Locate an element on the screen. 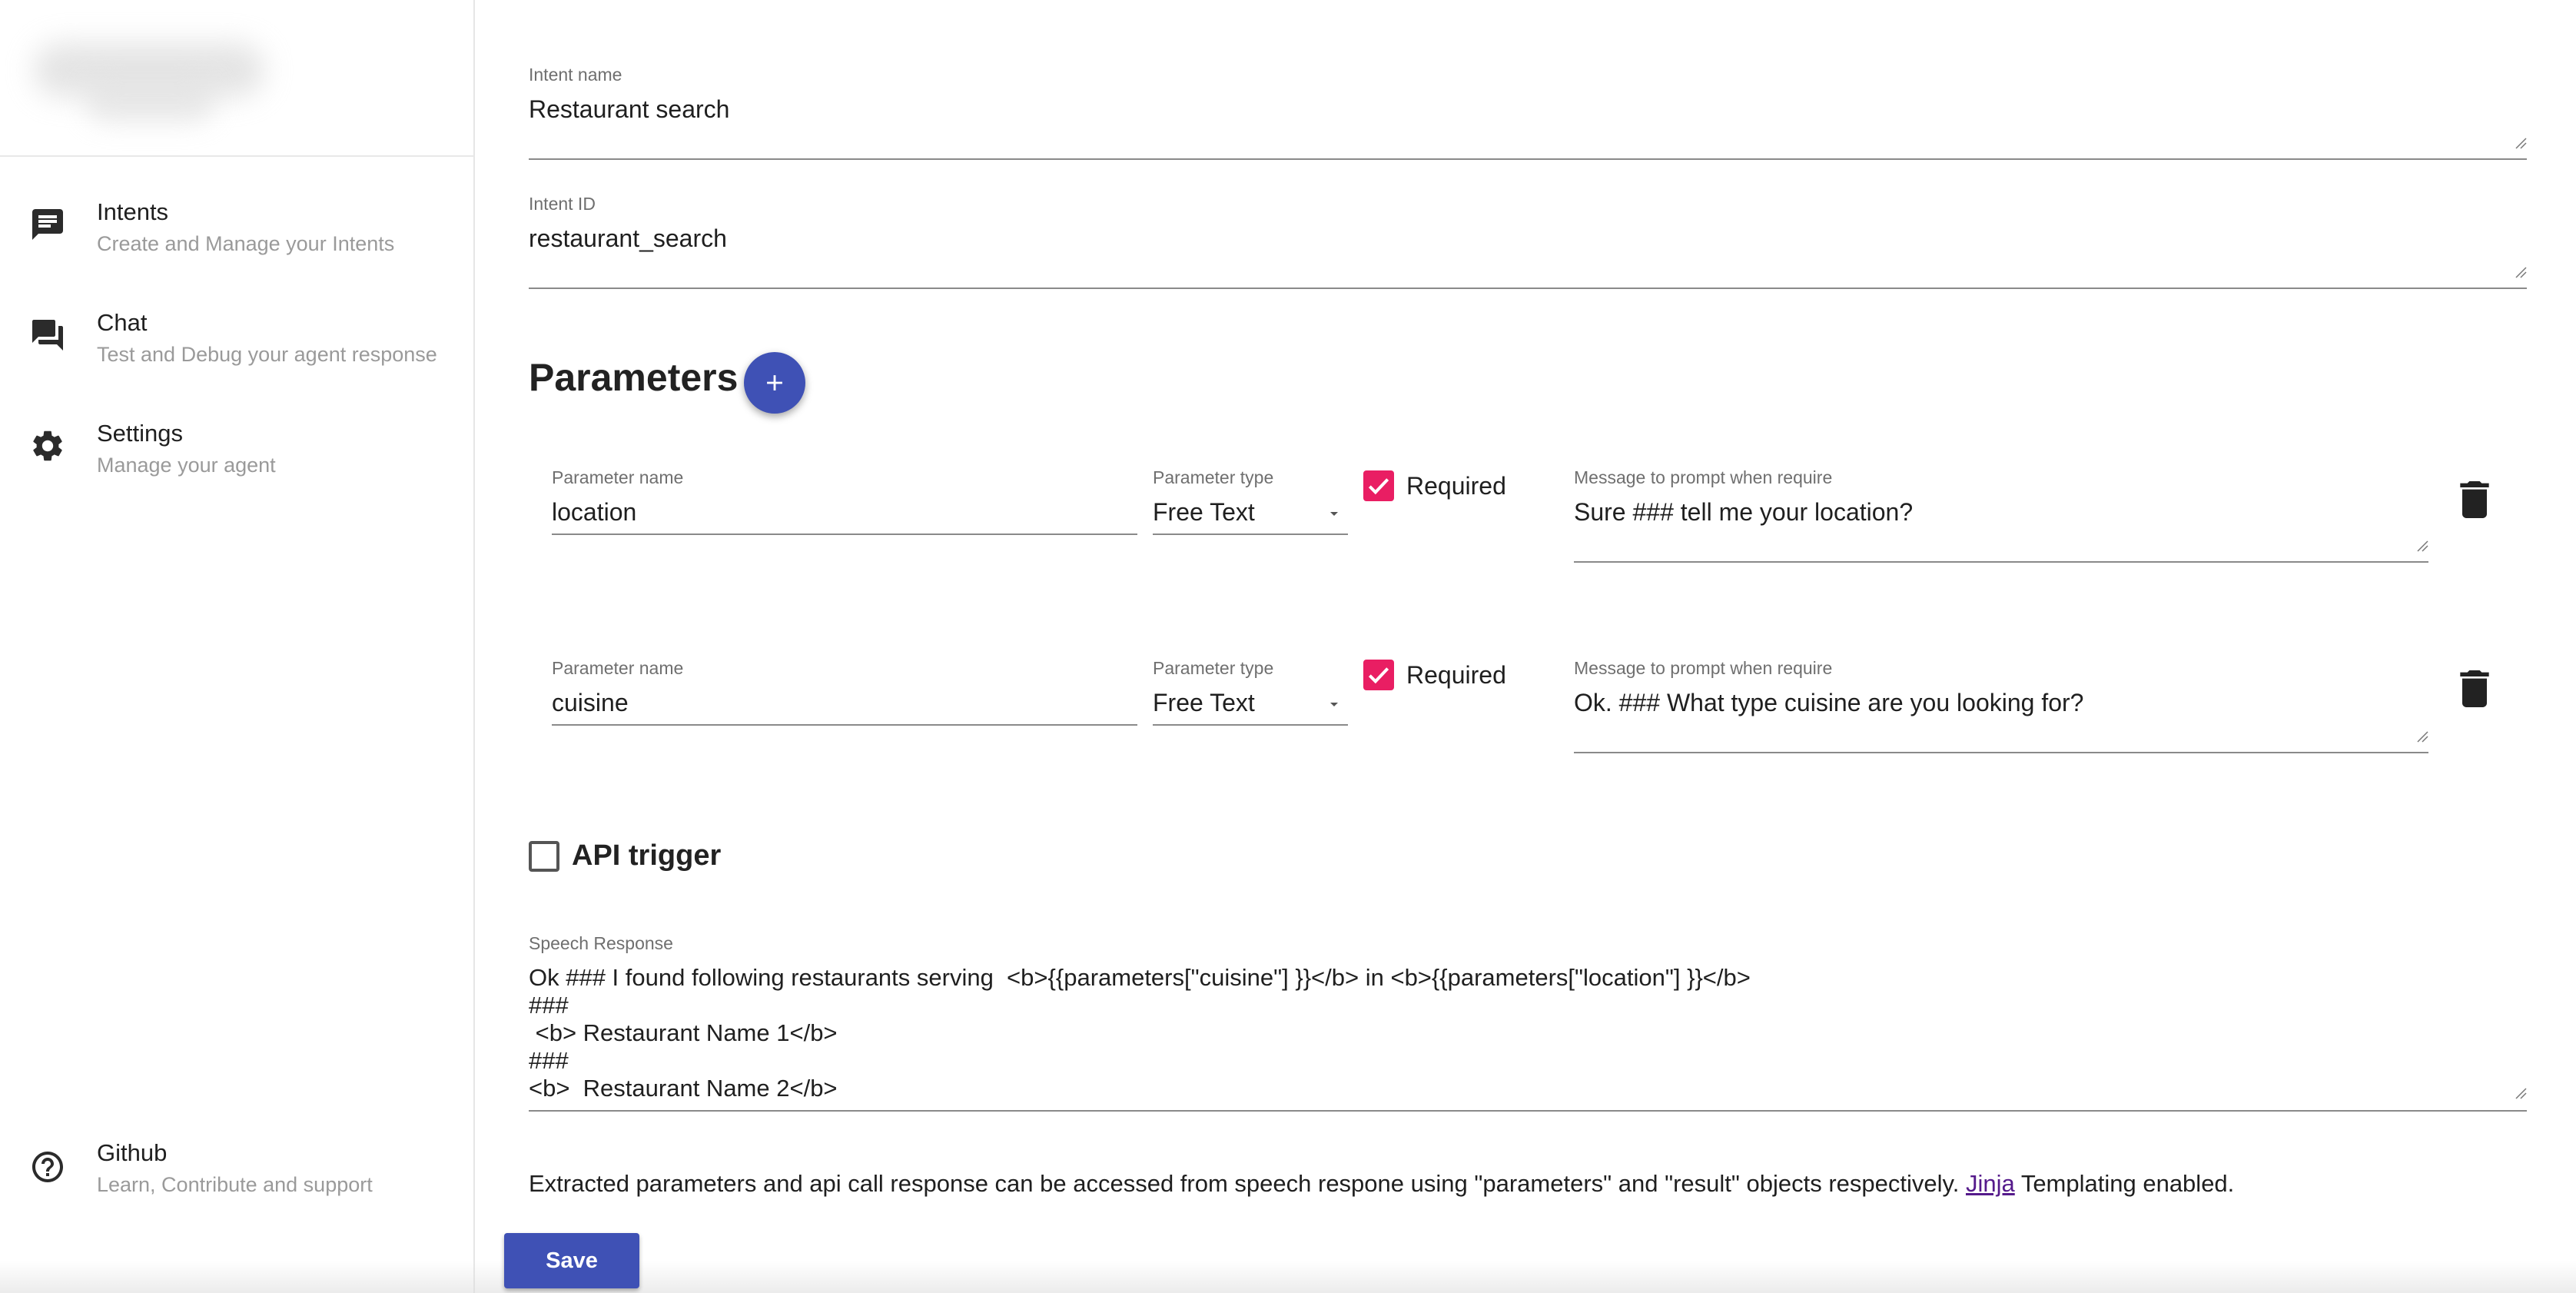  sidebar-item-subtitle: Create and Manage your Intents is located at coordinates (246, 243).